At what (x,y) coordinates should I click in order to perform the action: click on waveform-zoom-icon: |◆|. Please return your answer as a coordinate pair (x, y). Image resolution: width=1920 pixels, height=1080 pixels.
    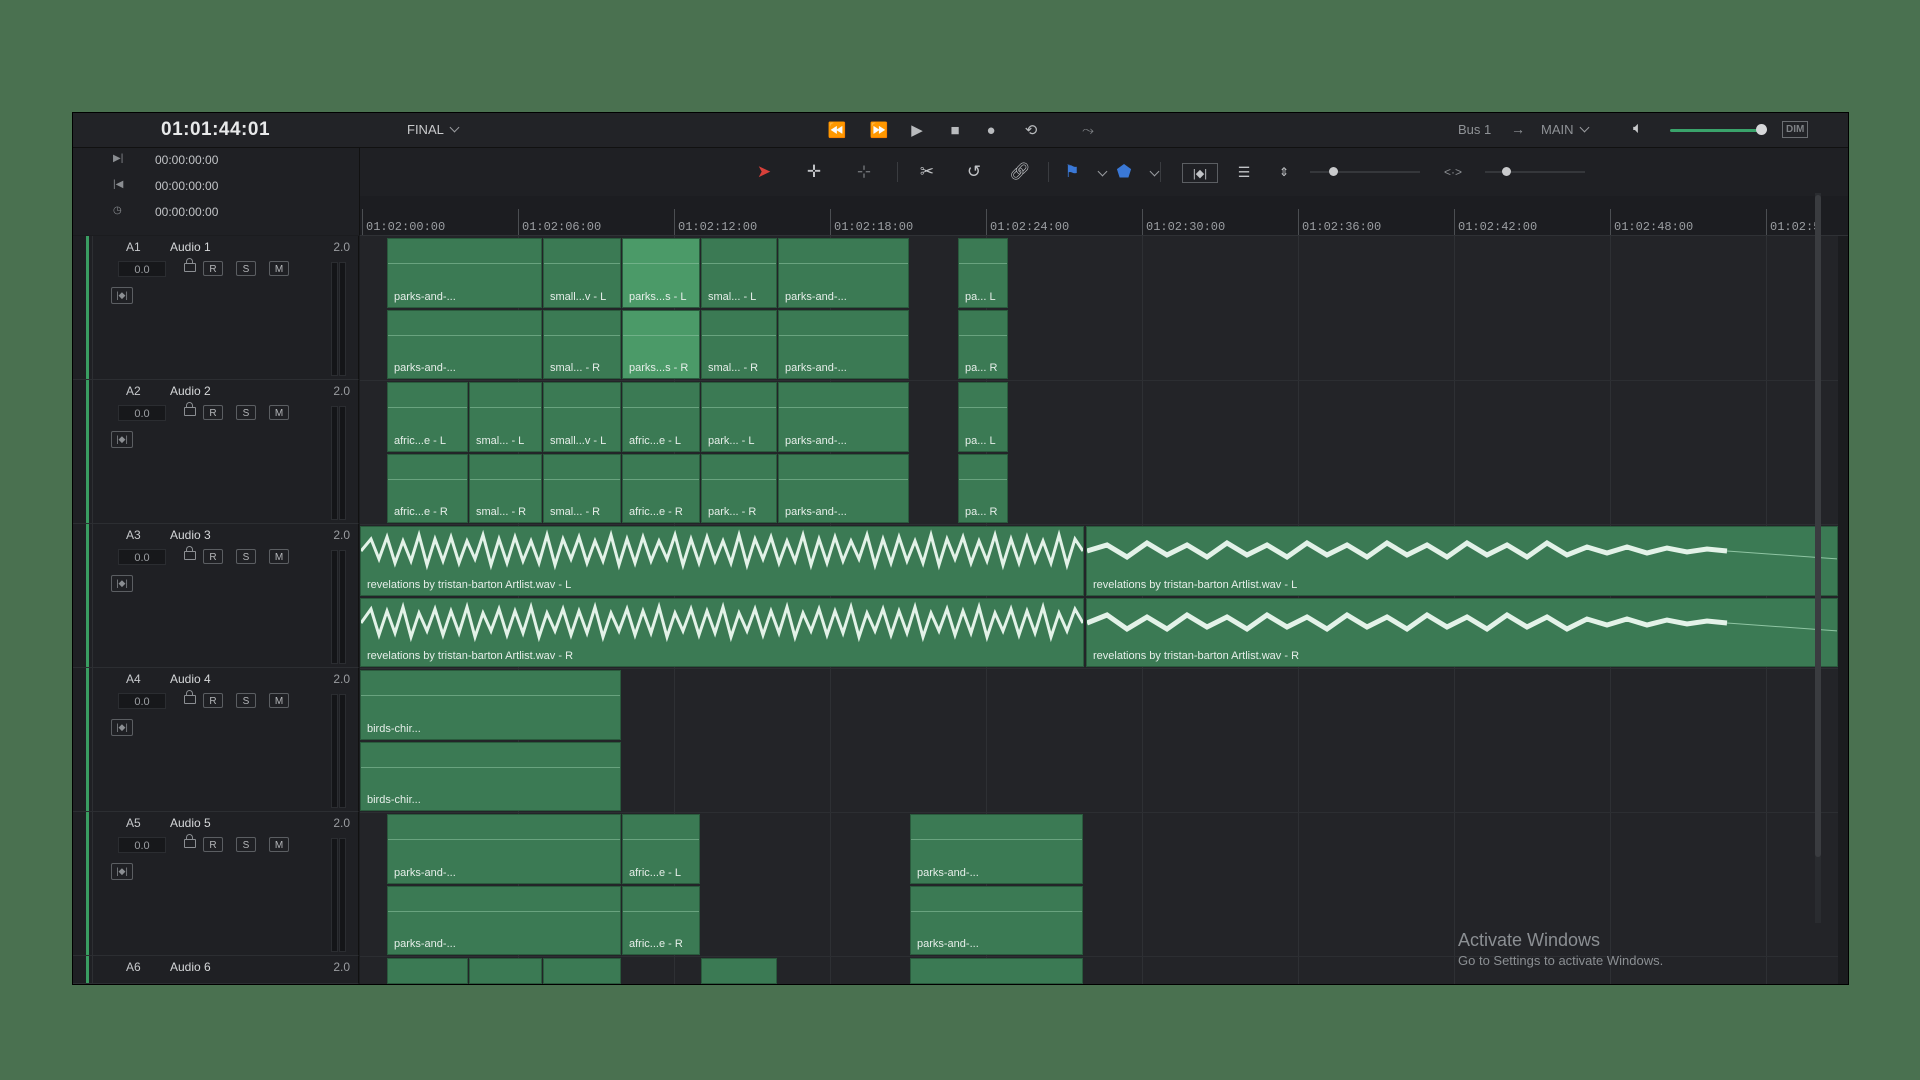
    Looking at the image, I should click on (1200, 173).